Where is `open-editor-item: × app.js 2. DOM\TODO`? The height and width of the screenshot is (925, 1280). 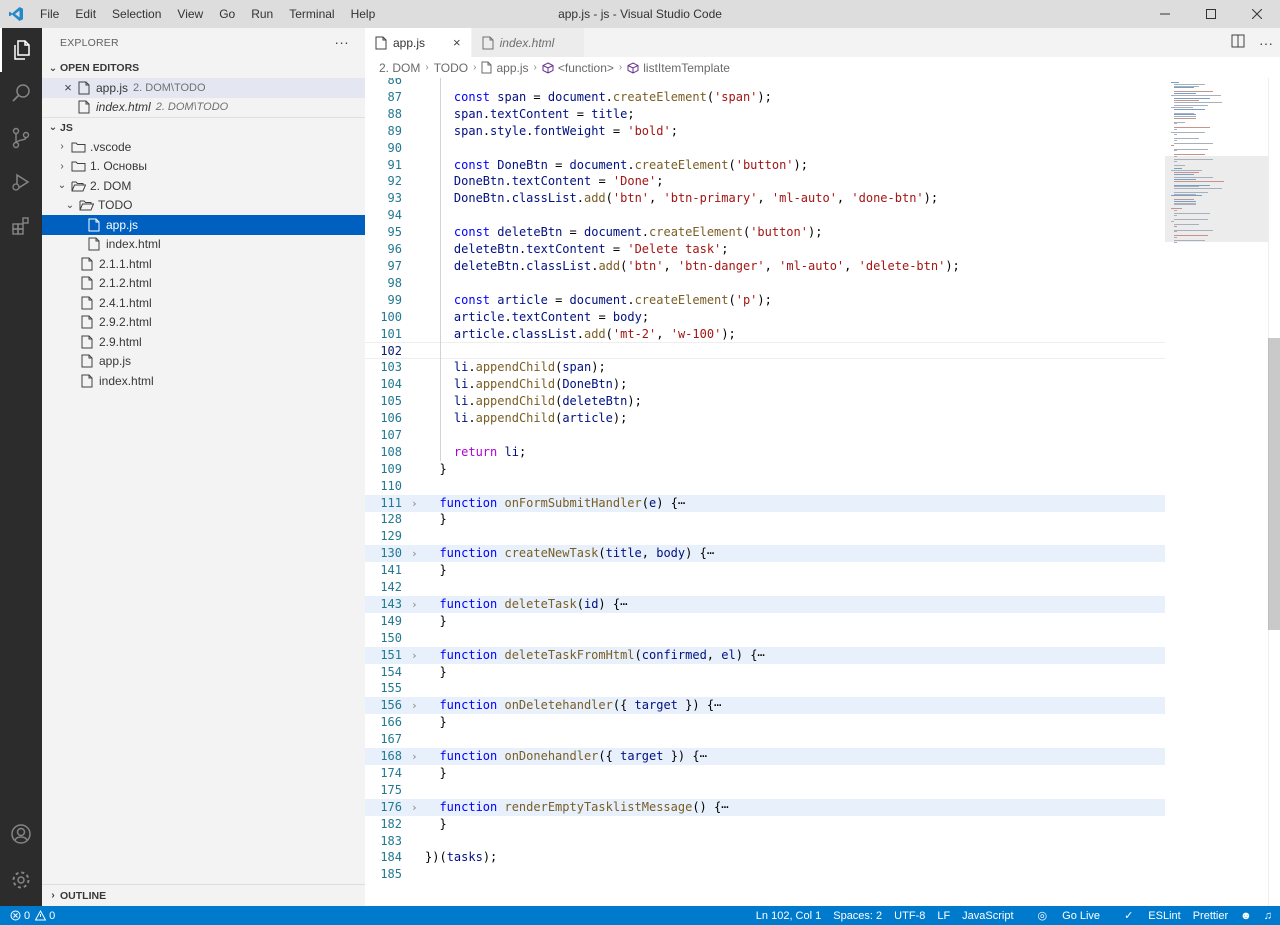 open-editor-item: × app.js 2. DOM\TODO is located at coordinates (203, 88).